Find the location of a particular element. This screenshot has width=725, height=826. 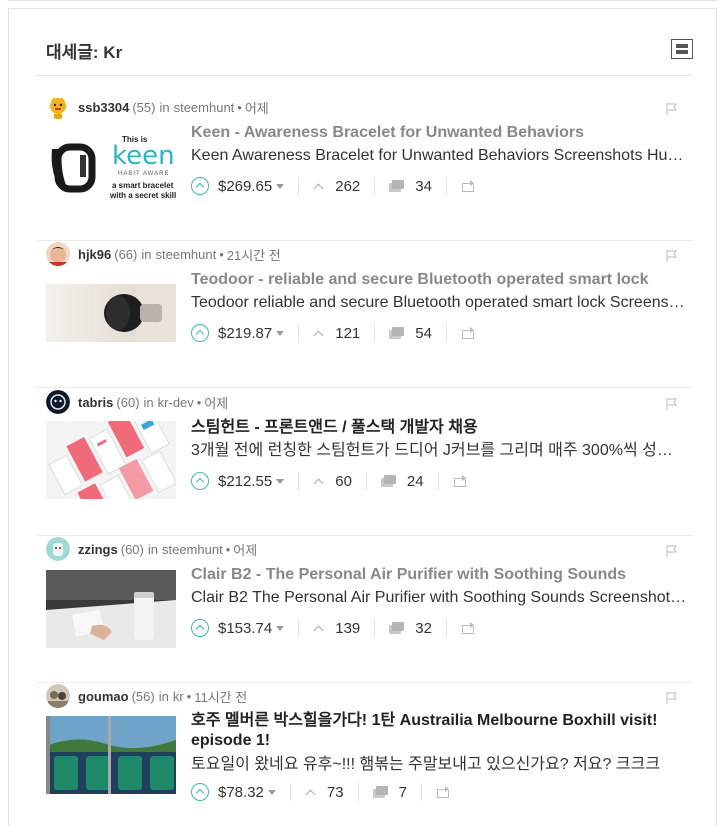

payout-value: $78.32 is located at coordinates (247, 792).